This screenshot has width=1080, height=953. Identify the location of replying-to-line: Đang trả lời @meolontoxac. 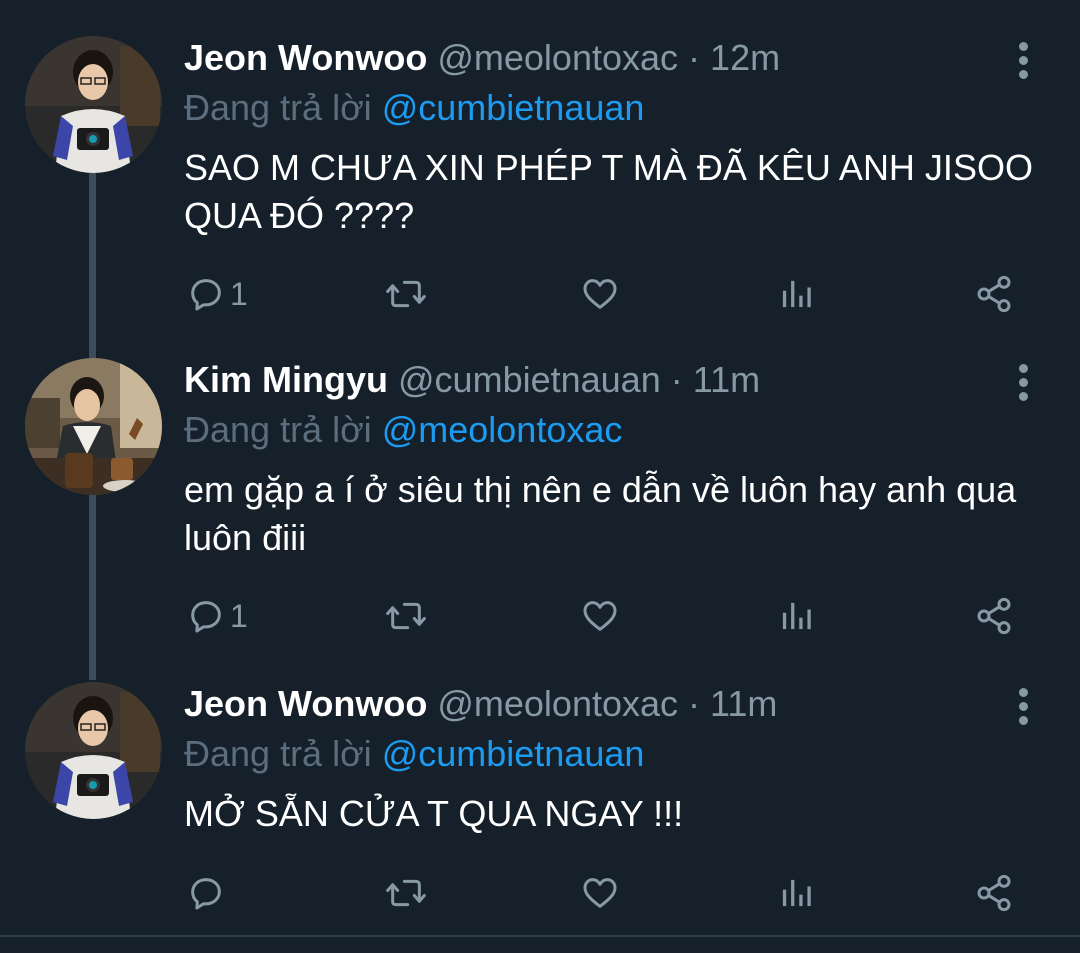
(403, 430).